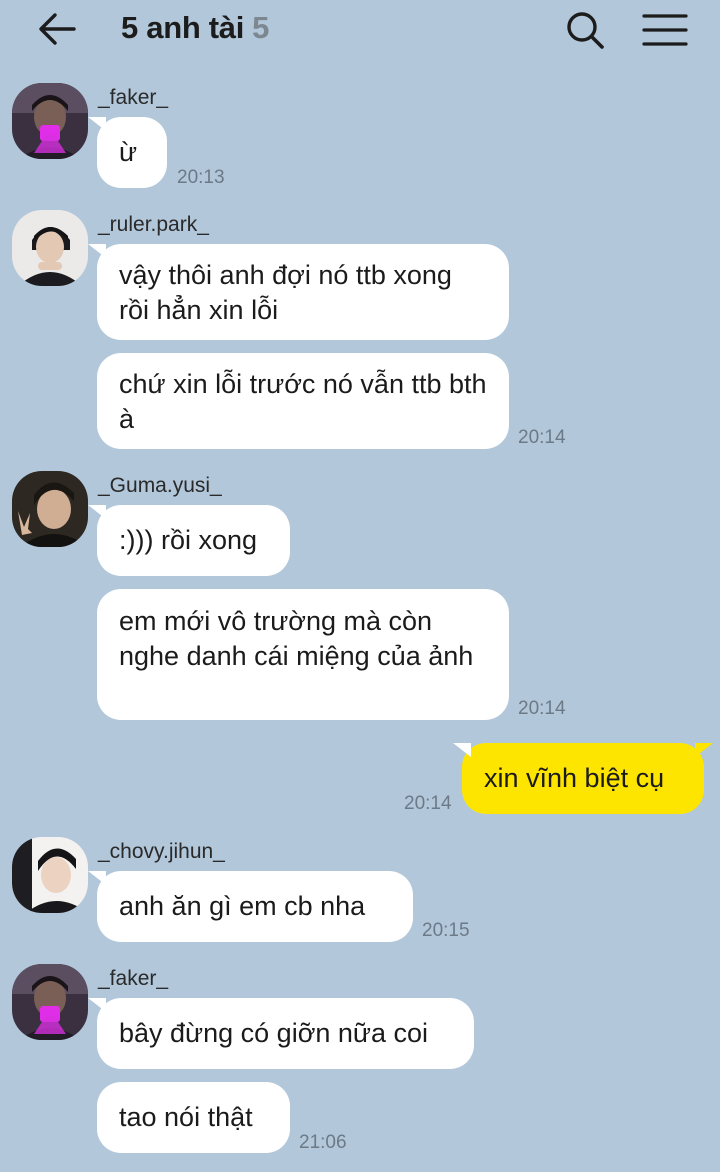  I want to click on my-message-bubble: xin vĩnh biệt cụ, so click(583, 778).